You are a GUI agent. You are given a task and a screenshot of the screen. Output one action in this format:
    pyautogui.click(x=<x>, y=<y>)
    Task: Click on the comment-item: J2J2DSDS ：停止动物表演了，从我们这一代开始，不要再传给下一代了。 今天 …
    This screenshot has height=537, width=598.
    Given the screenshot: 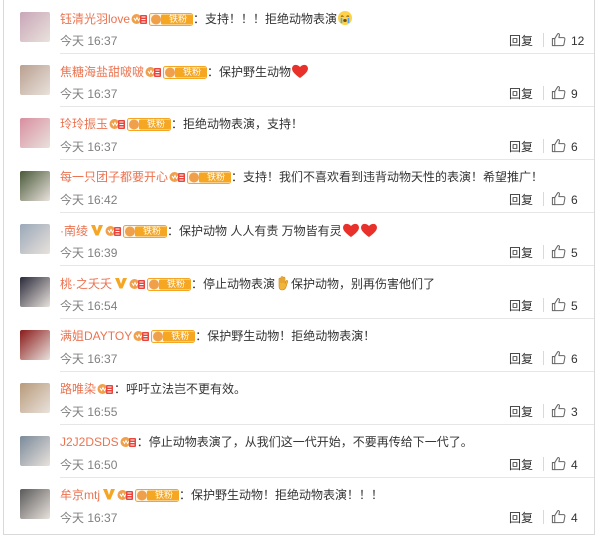 What is the action you would take?
    pyautogui.click(x=299, y=450)
    